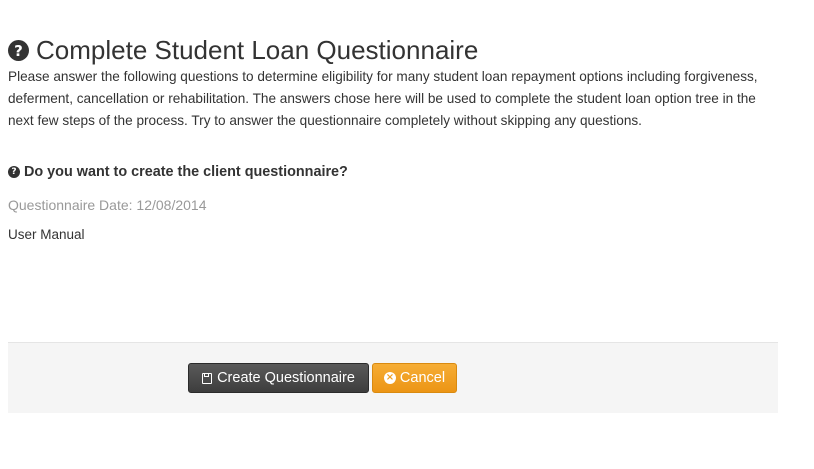 The image size is (814, 469). I want to click on create-questionnaire-button: Create Questionnaire, so click(278, 378).